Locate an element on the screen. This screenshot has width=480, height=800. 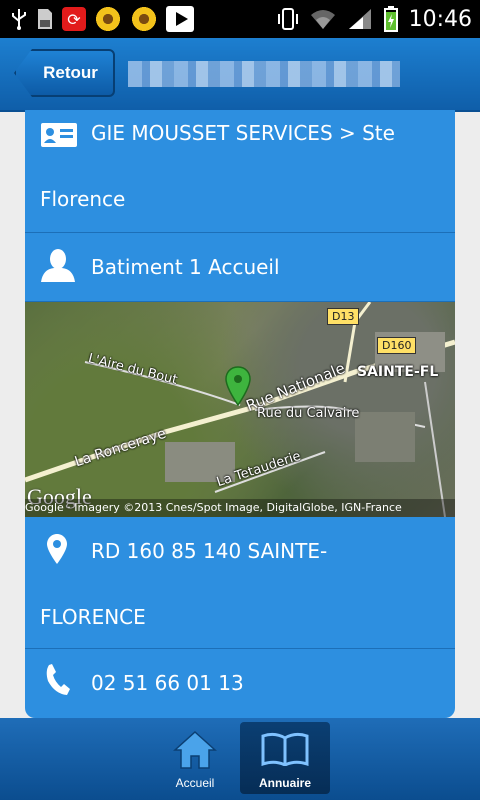
map-label-d13: D13 is located at coordinates (343, 316).